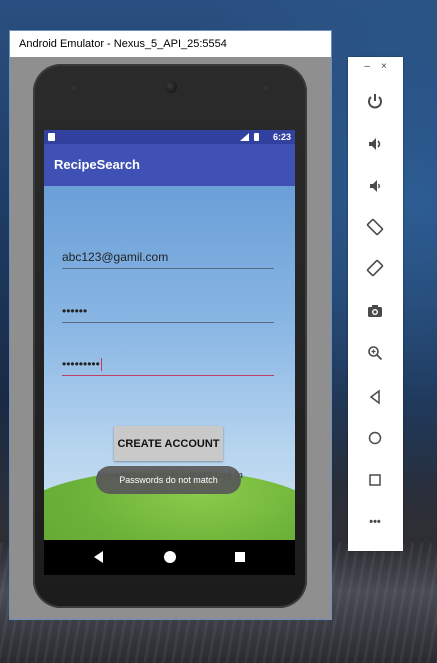  I want to click on power-button, so click(375, 101).